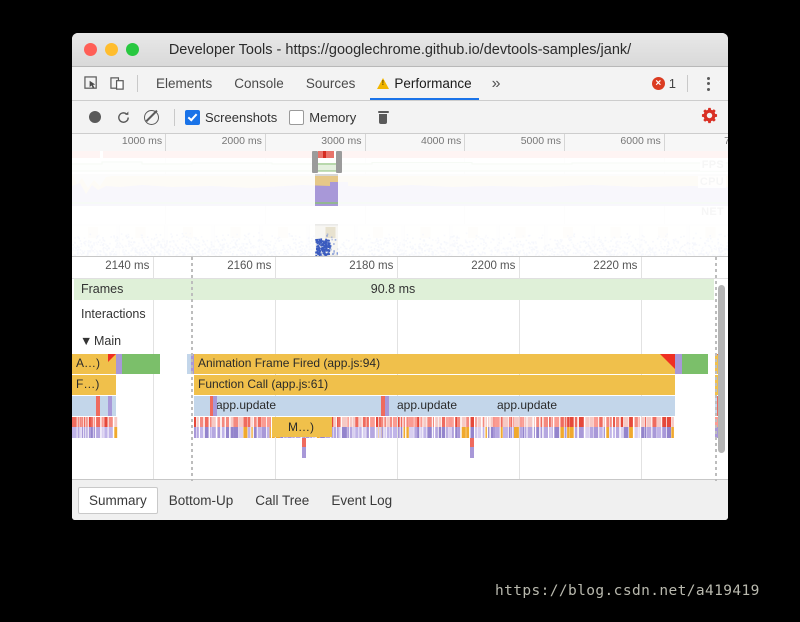 This screenshot has width=800, height=622. What do you see at coordinates (361, 500) in the screenshot?
I see `tab-event-log: Event Log` at bounding box center [361, 500].